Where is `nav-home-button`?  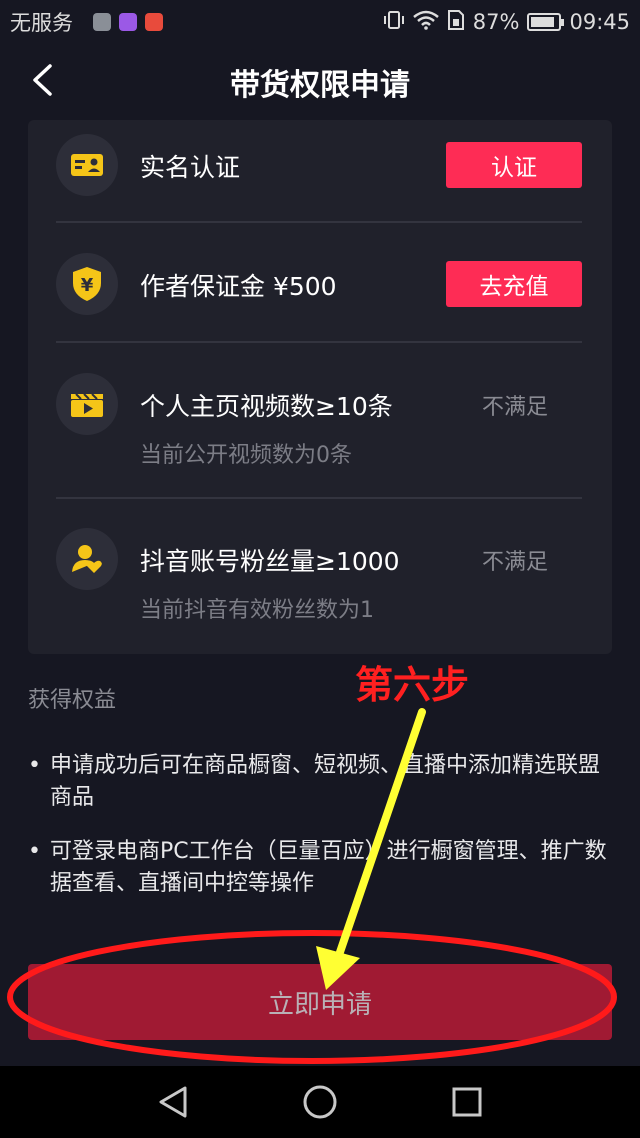 nav-home-button is located at coordinates (320, 1102).